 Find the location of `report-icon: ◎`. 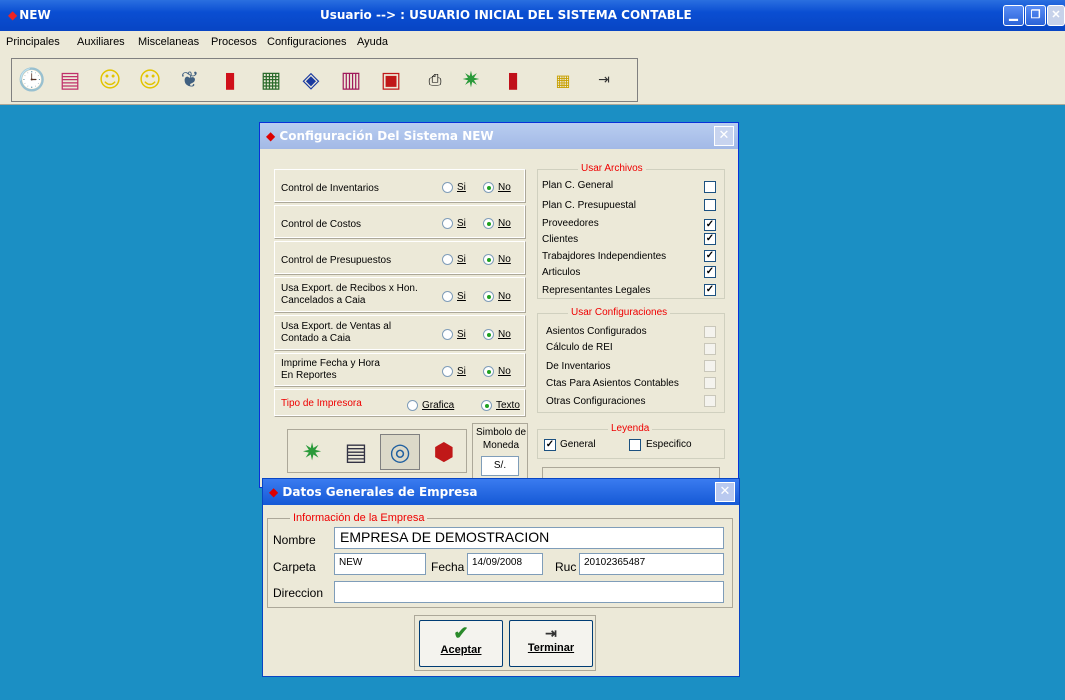

report-icon: ◎ is located at coordinates (400, 452).